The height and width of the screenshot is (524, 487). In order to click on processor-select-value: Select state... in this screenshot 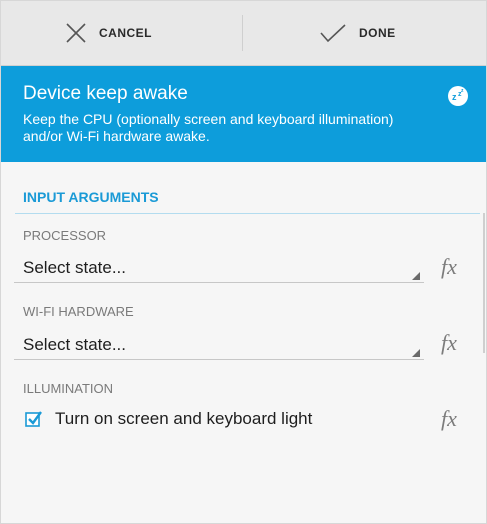, I will do `click(74, 267)`.